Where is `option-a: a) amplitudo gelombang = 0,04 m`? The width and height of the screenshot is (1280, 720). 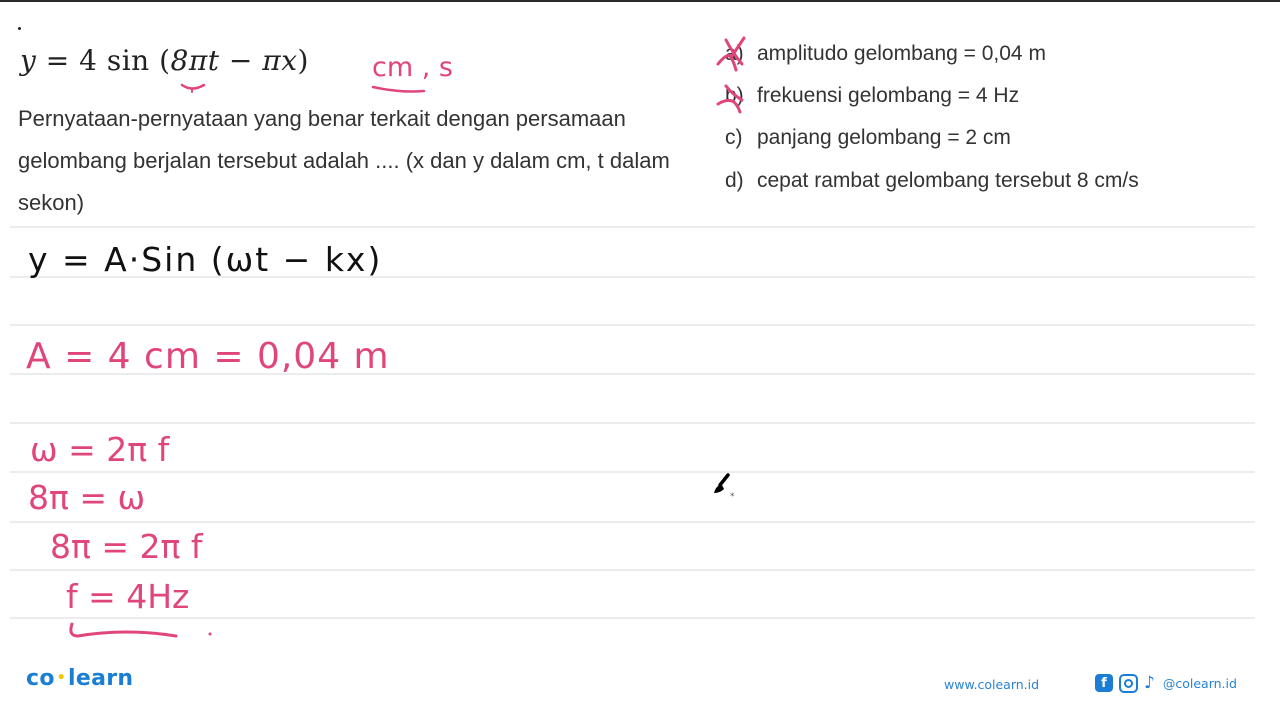 option-a: a) amplitudo gelombang = 0,04 m is located at coordinates (885, 54).